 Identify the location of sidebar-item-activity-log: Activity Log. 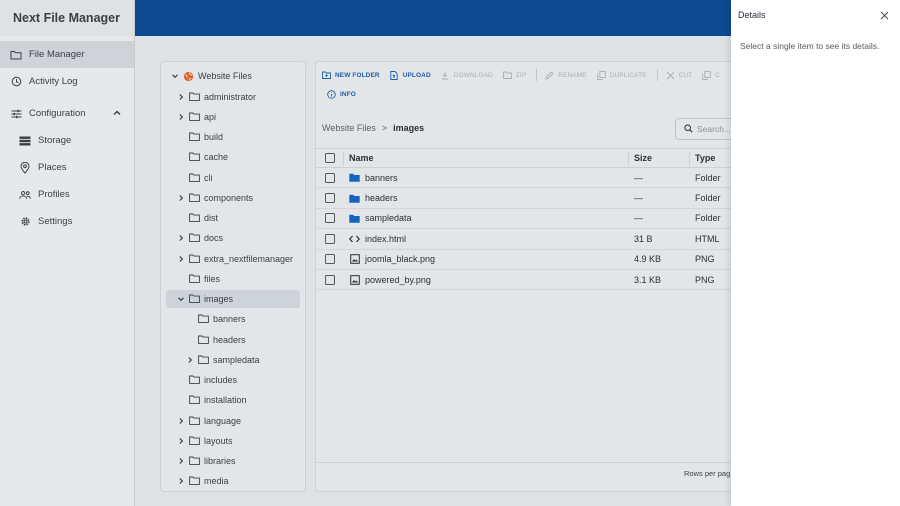
(67, 81).